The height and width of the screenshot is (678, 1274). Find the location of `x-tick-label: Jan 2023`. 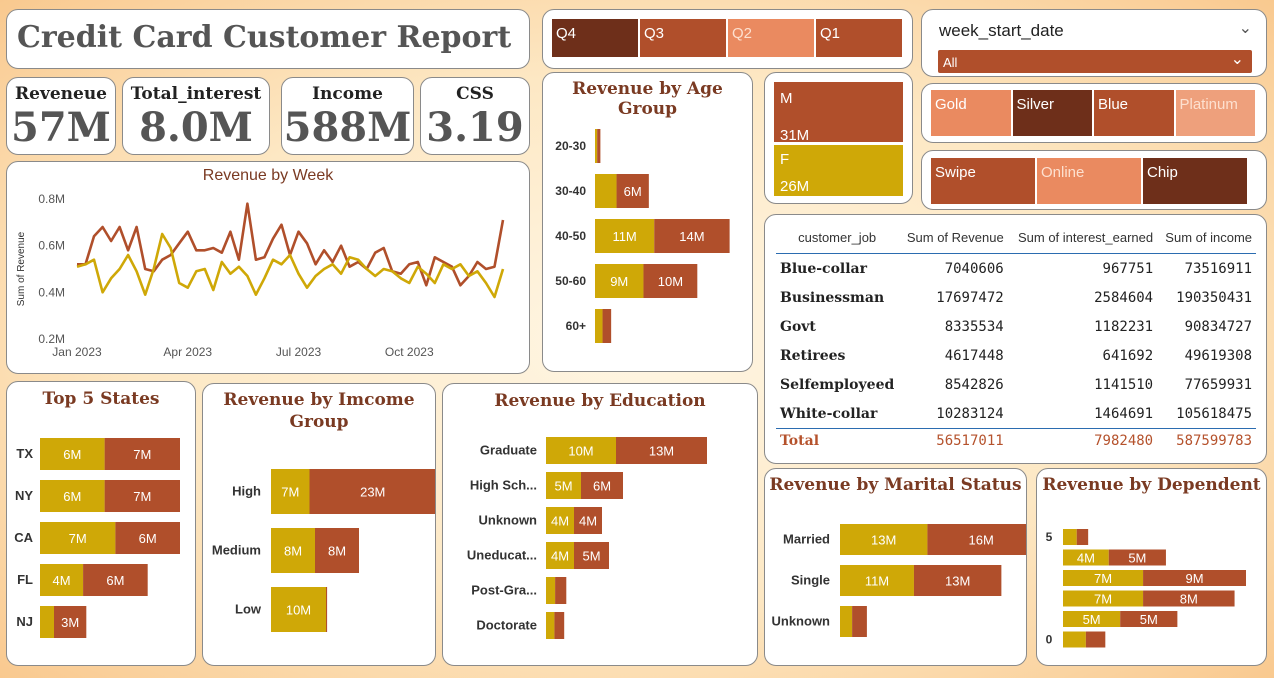

x-tick-label: Jan 2023 is located at coordinates (77, 352).